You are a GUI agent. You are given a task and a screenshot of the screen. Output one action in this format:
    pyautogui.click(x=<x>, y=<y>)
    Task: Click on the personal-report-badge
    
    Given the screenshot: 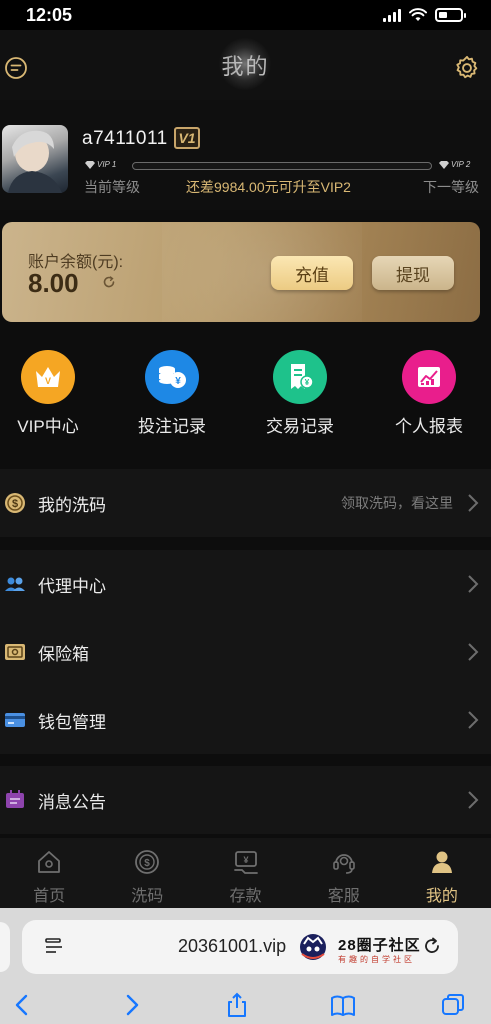 What is the action you would take?
    pyautogui.click(x=429, y=377)
    